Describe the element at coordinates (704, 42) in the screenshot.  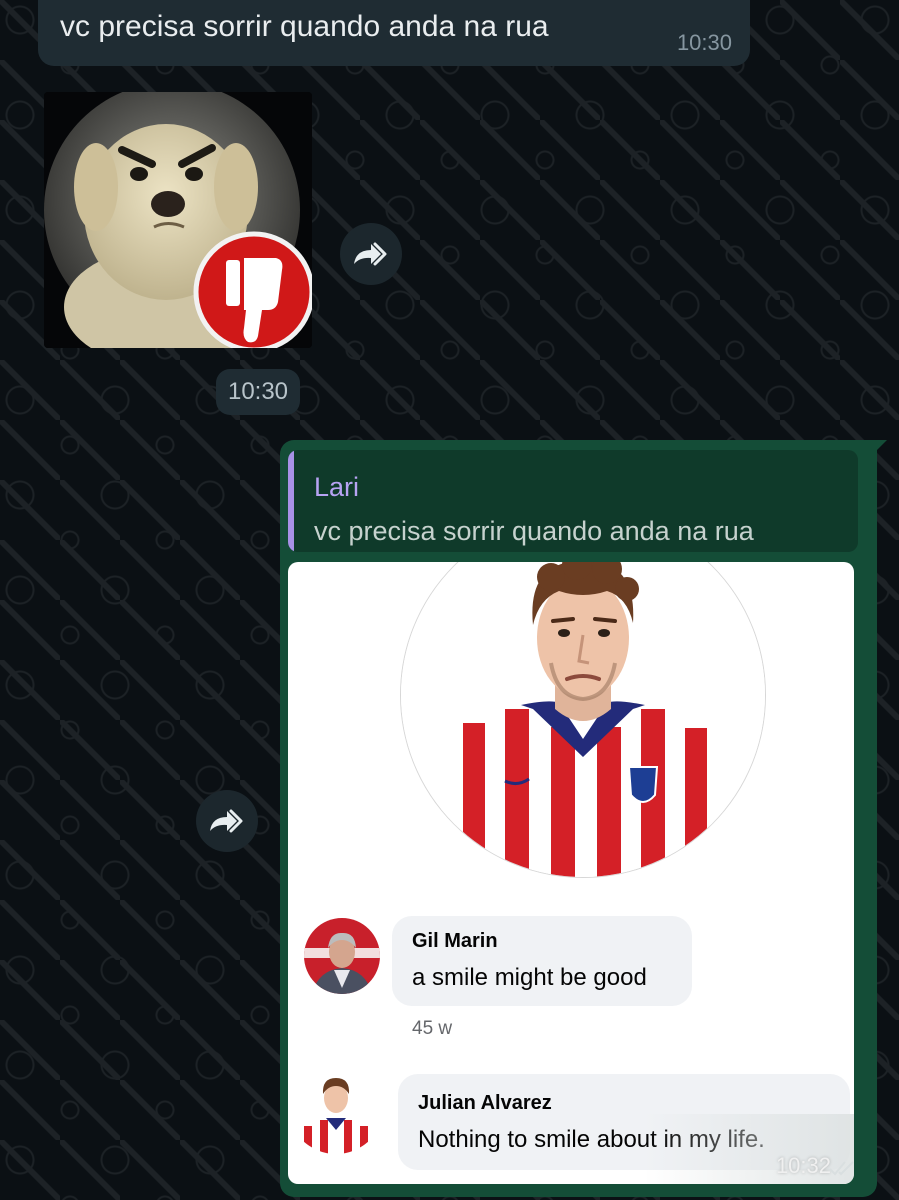
I see `message-time: 10:30` at that location.